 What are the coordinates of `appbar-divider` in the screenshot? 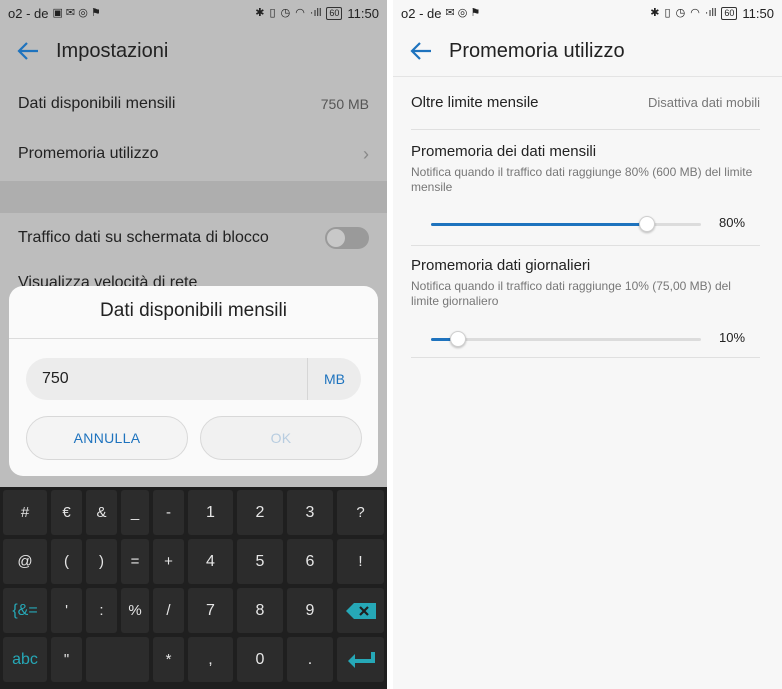 It's located at (587, 76).